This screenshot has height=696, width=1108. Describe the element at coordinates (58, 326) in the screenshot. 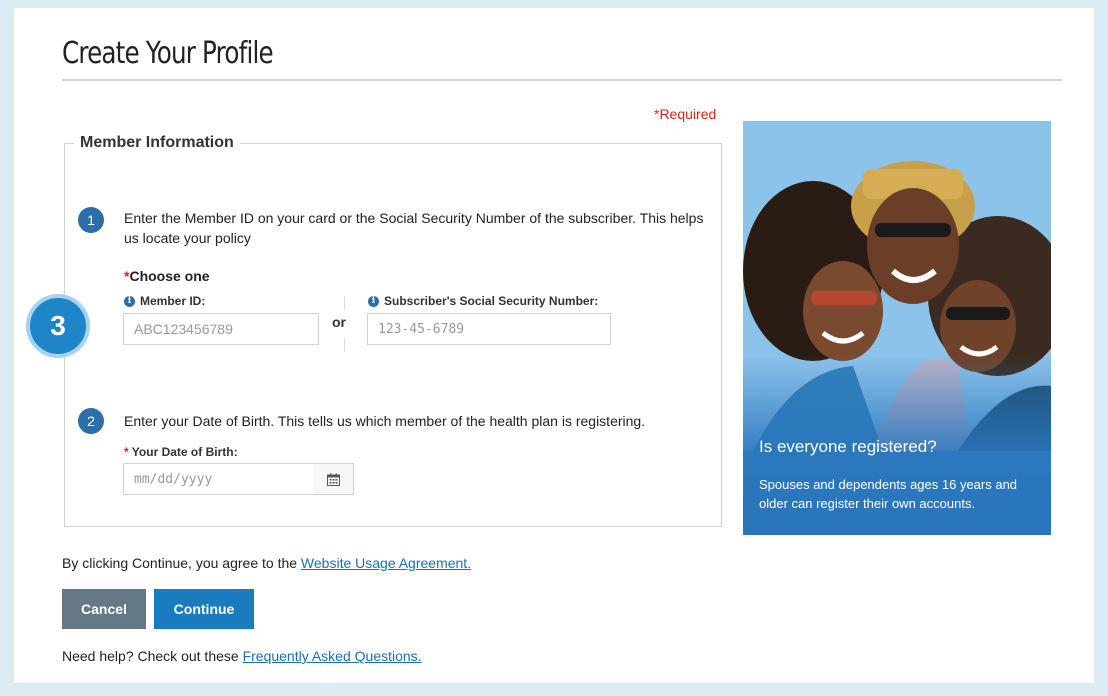

I see `callout-badge: 3` at that location.